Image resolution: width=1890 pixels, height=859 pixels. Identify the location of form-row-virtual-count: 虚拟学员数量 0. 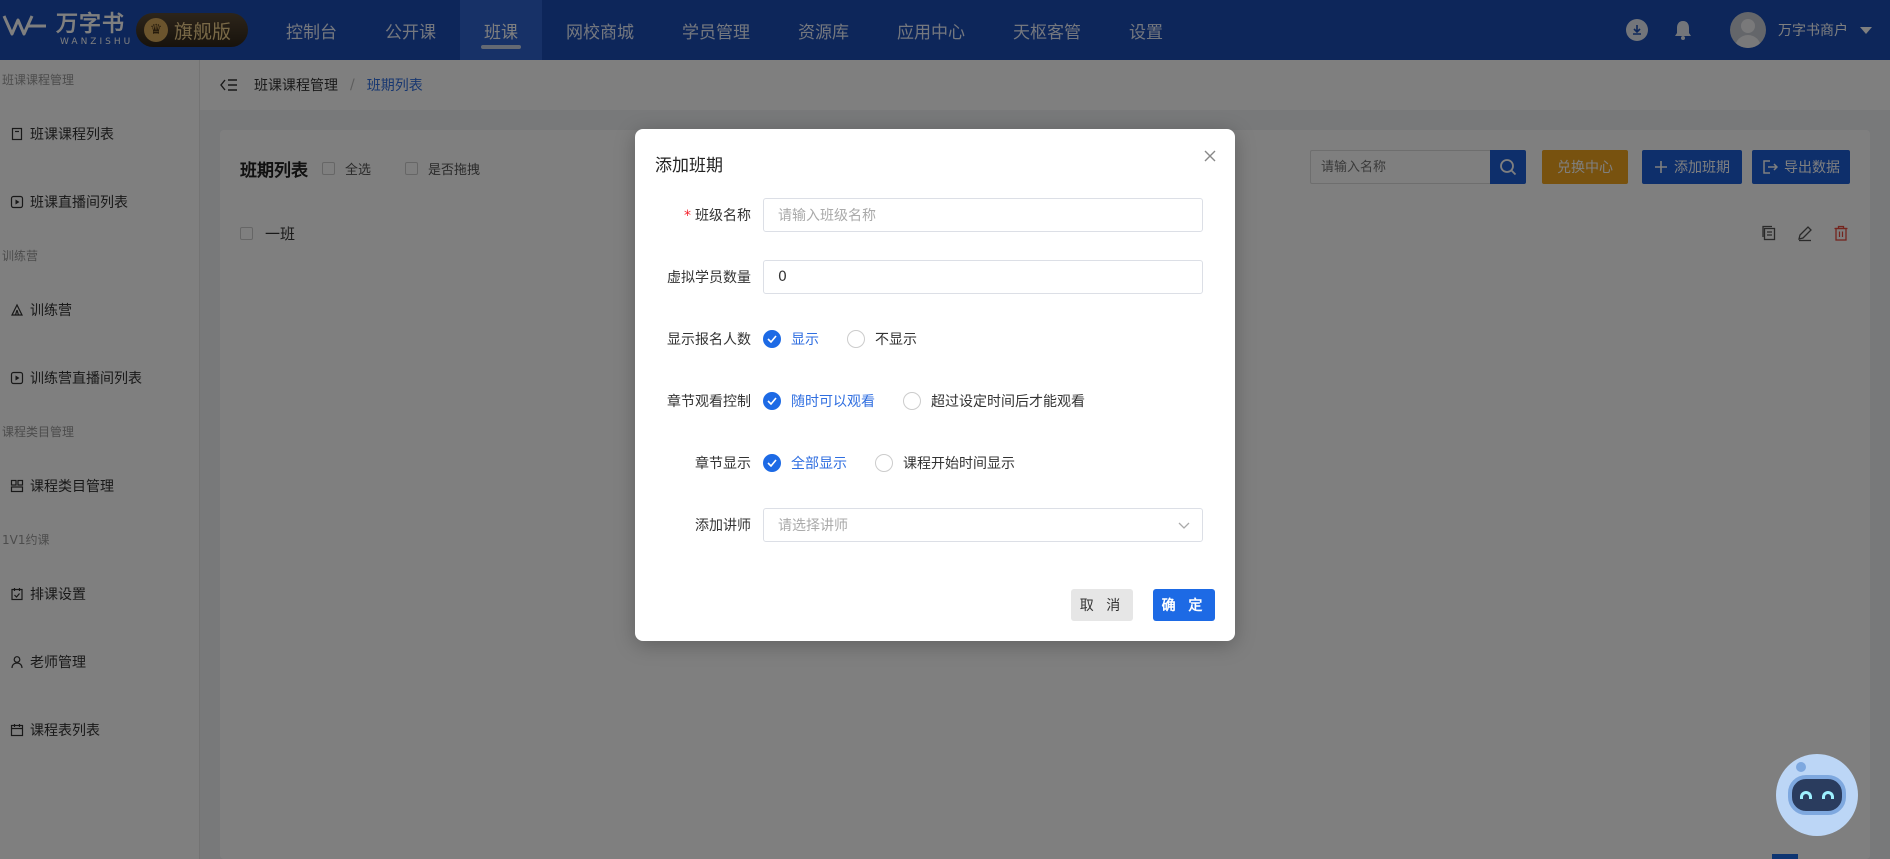
(935, 277).